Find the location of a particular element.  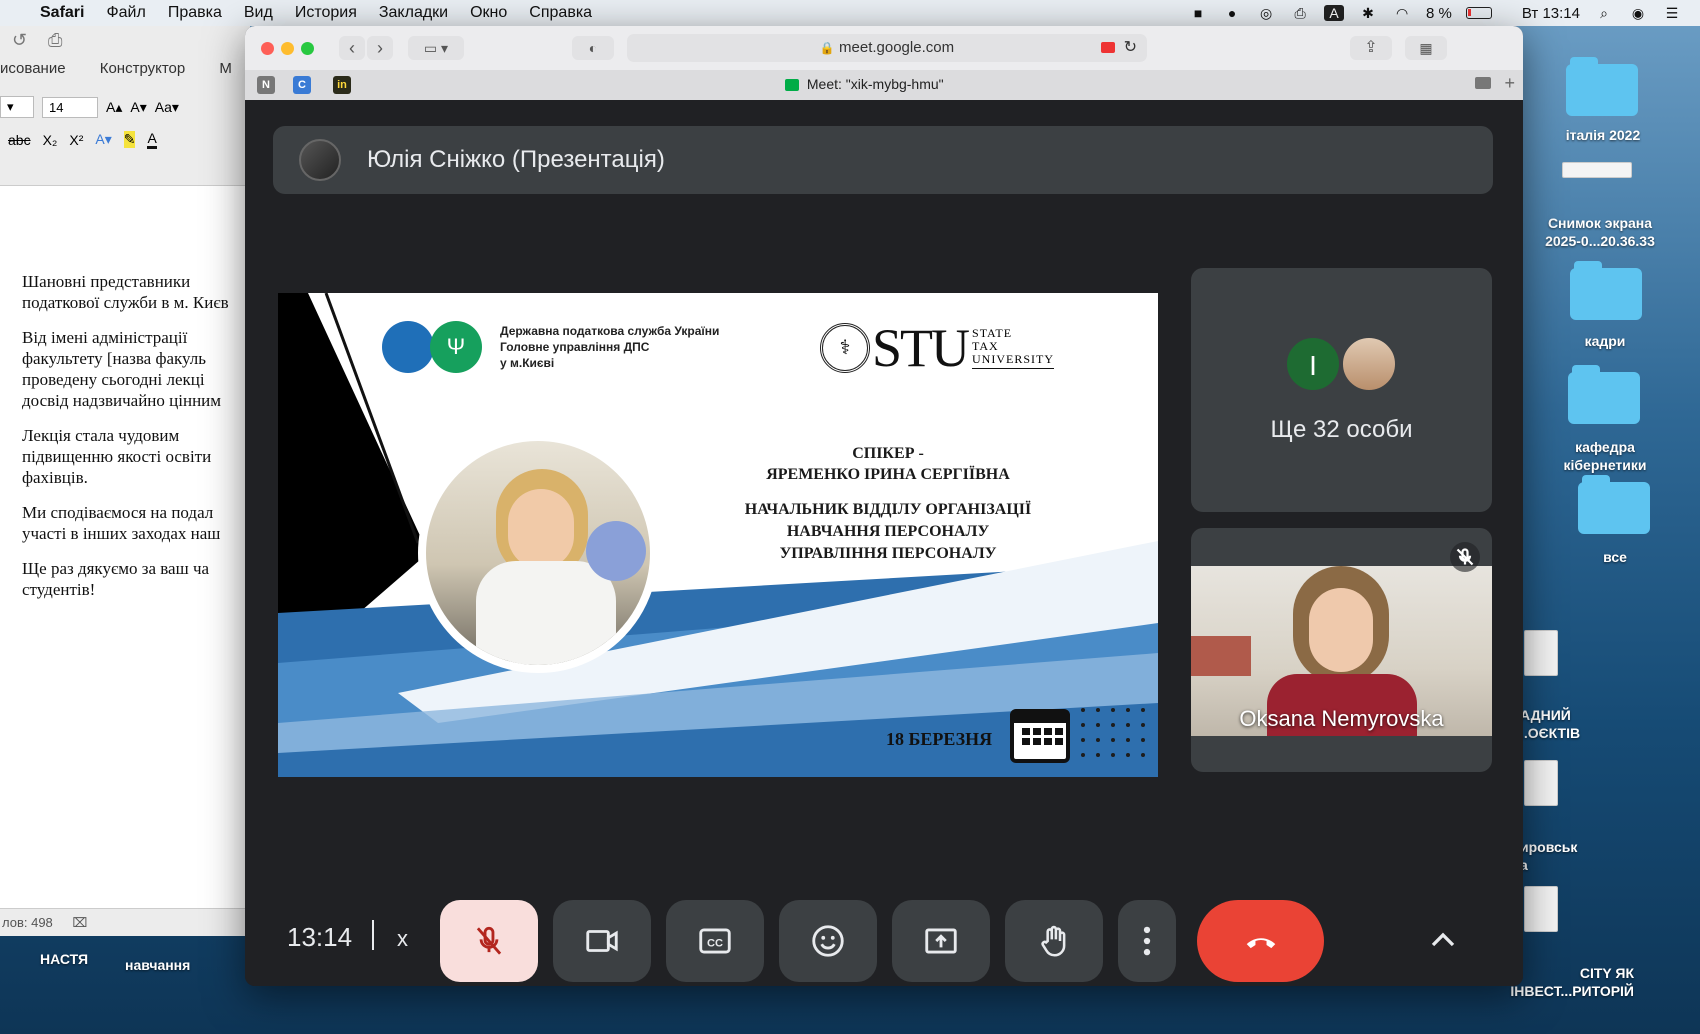

tab-camera-icon is located at coordinates (1483, 83).